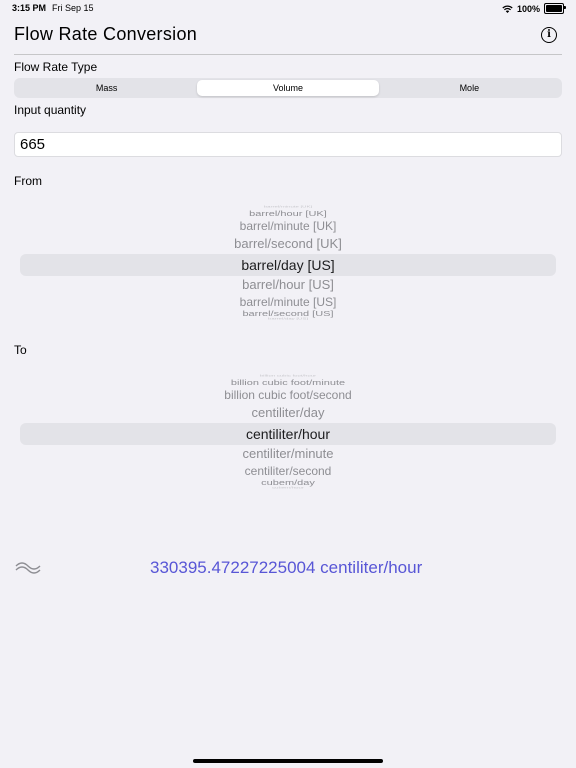 The width and height of the screenshot is (576, 768). Describe the element at coordinates (288, 54) in the screenshot. I see `divider` at that location.